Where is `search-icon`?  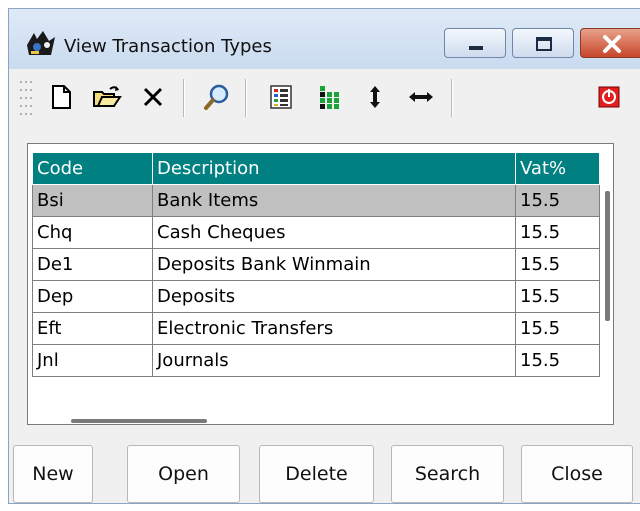 search-icon is located at coordinates (216, 97).